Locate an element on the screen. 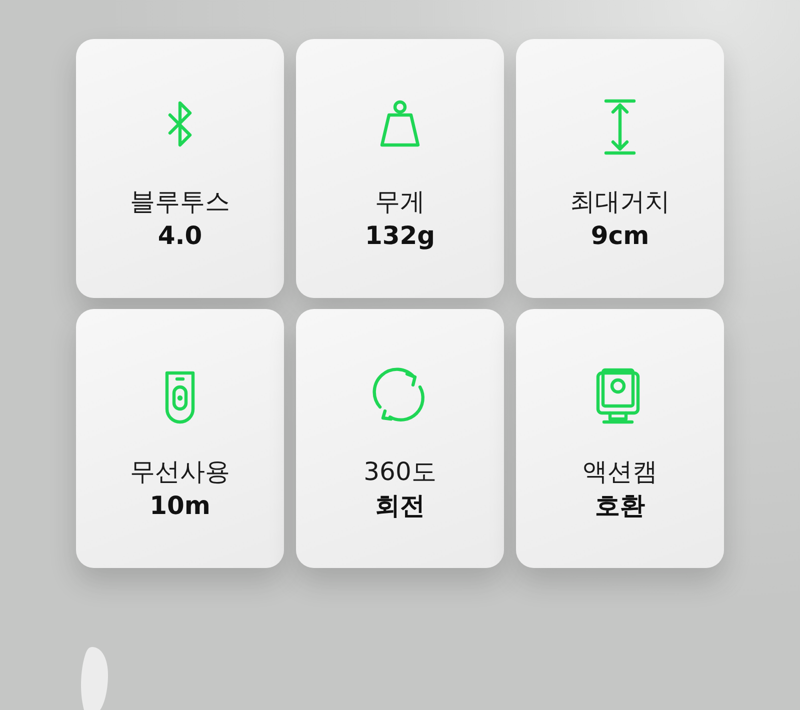 This screenshot has width=800, height=710. spec-label: 360도 is located at coordinates (400, 472).